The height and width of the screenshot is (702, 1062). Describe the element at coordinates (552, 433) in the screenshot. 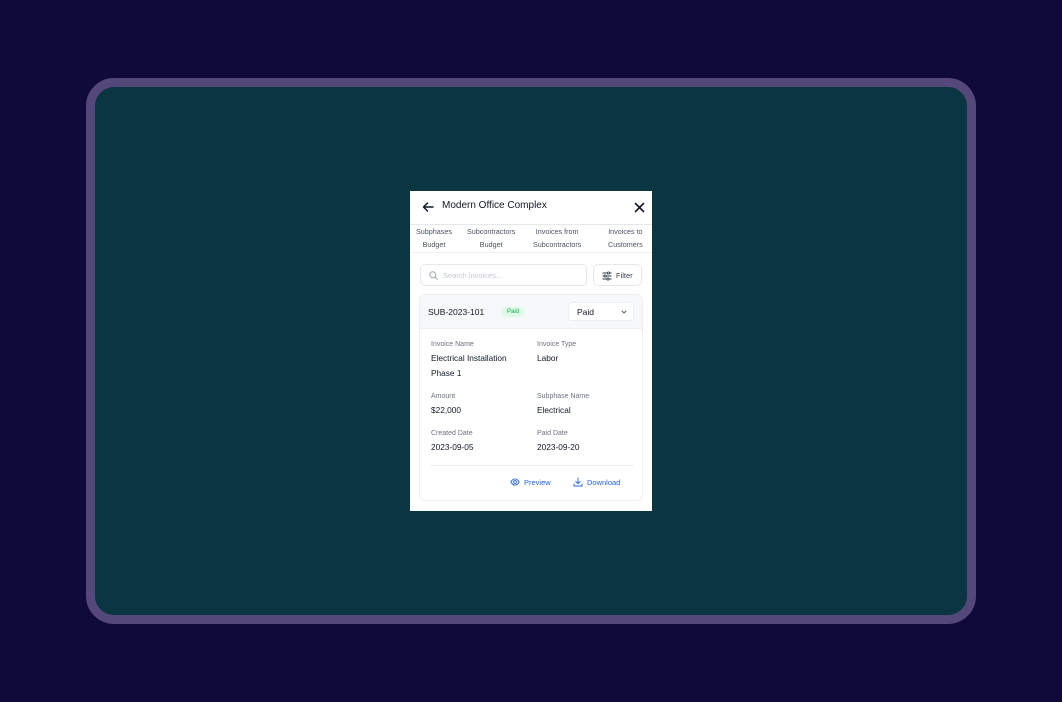

I see `paid-date-label: Paid Date` at that location.